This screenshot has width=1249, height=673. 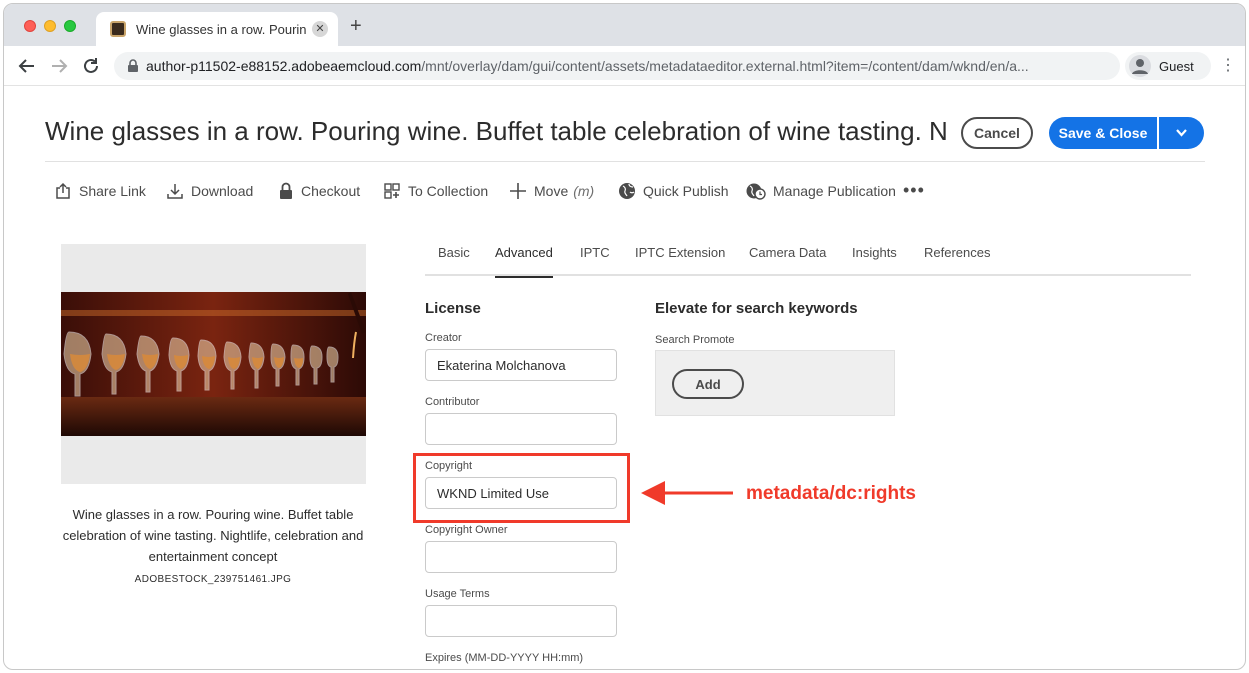 I want to click on back-arrow-icon, so click(x=27, y=66).